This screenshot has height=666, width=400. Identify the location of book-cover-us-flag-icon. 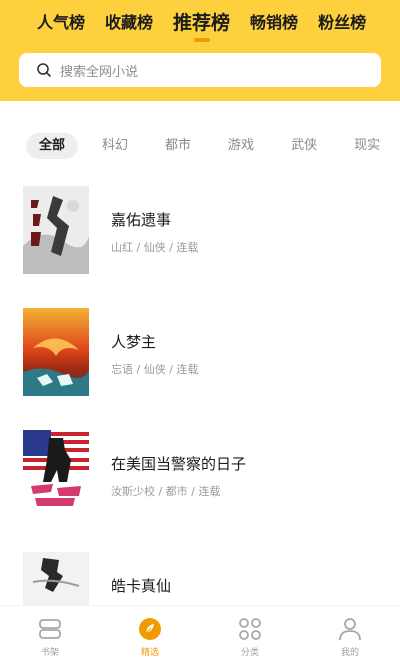
(56, 474).